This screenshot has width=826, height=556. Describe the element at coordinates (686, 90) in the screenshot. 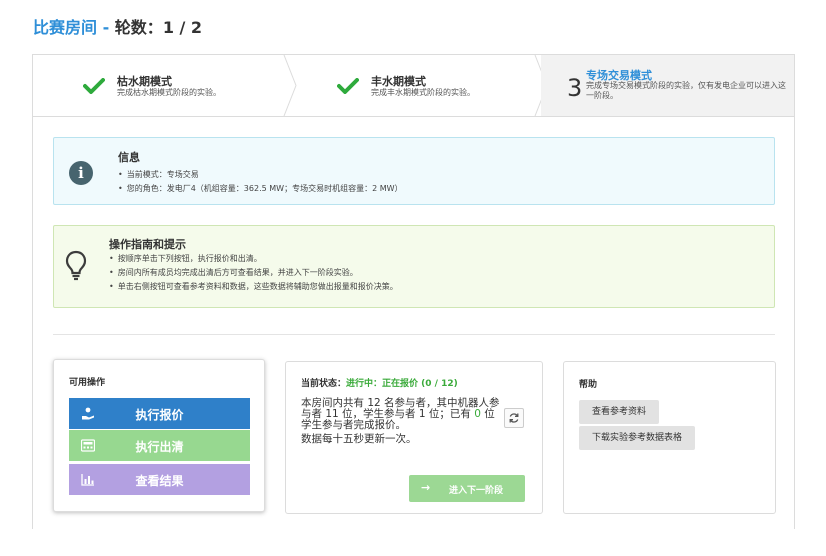

I see `step-desc: 完成专场交易模式阶段的实验，仅有发电企业可以进入这一阶段。` at that location.